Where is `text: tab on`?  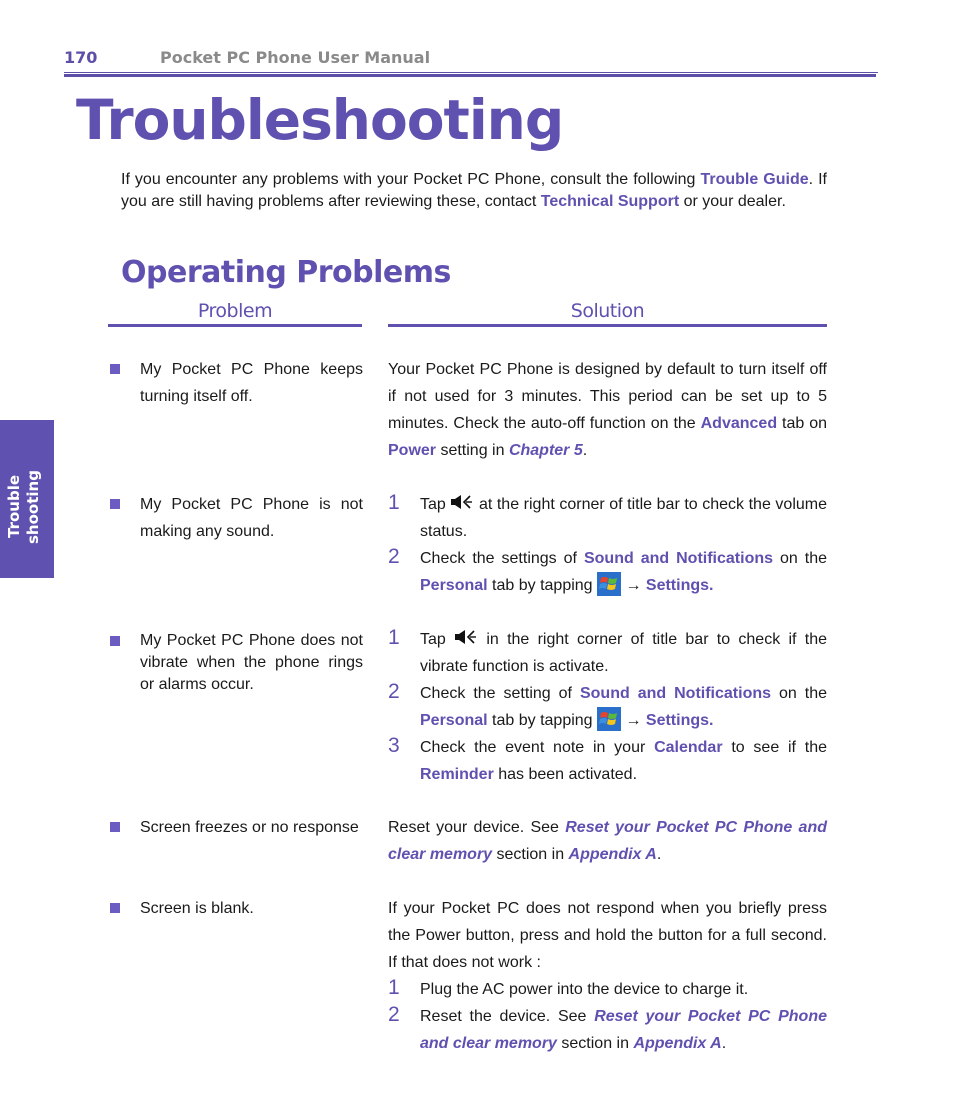
text: tab on is located at coordinates (802, 423).